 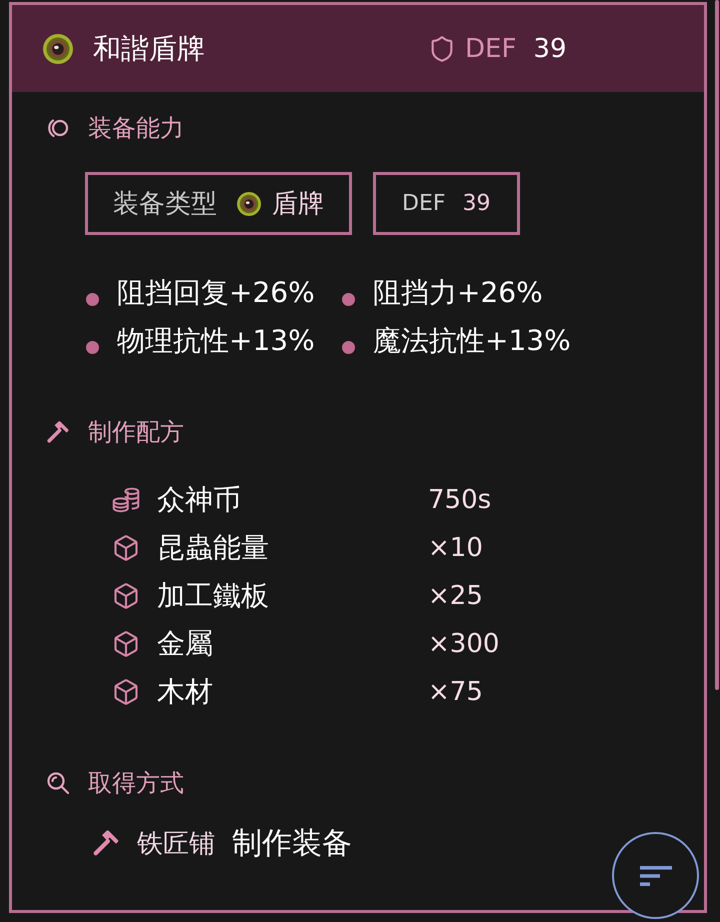 What do you see at coordinates (185, 644) in the screenshot?
I see `material-name: 金屬` at bounding box center [185, 644].